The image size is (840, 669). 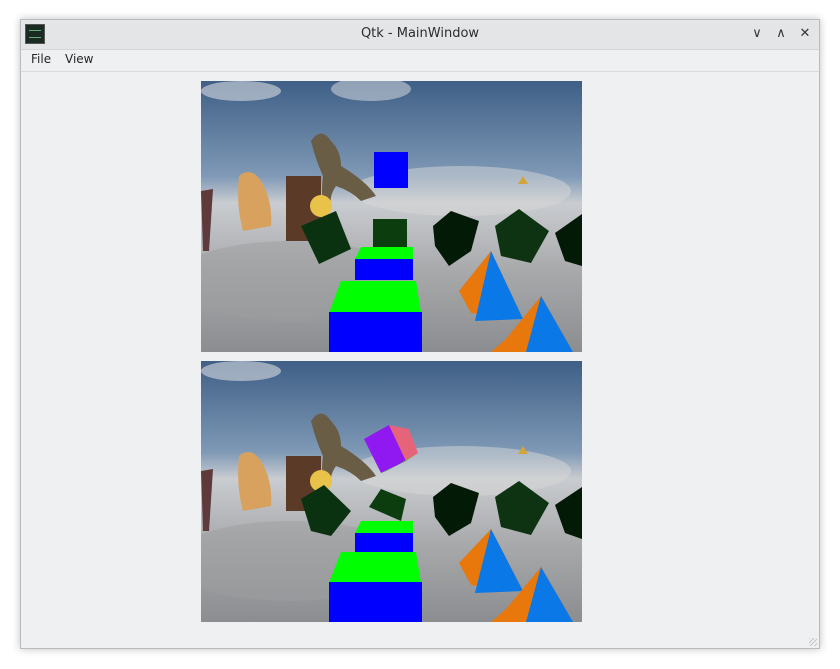 I want to click on maximize-button: ∧, so click(x=781, y=34).